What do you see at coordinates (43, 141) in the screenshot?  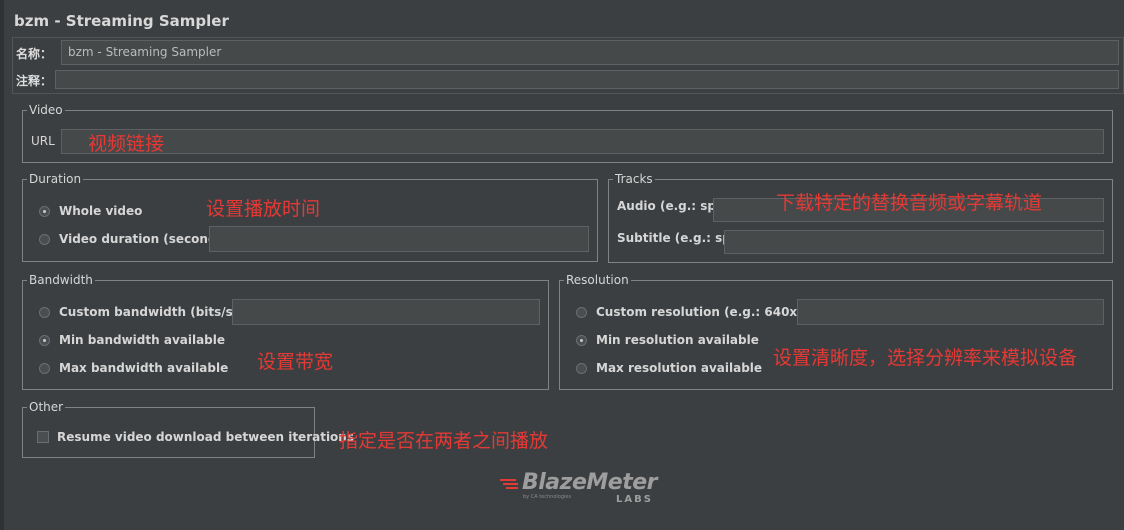 I see `url-label: URL` at bounding box center [43, 141].